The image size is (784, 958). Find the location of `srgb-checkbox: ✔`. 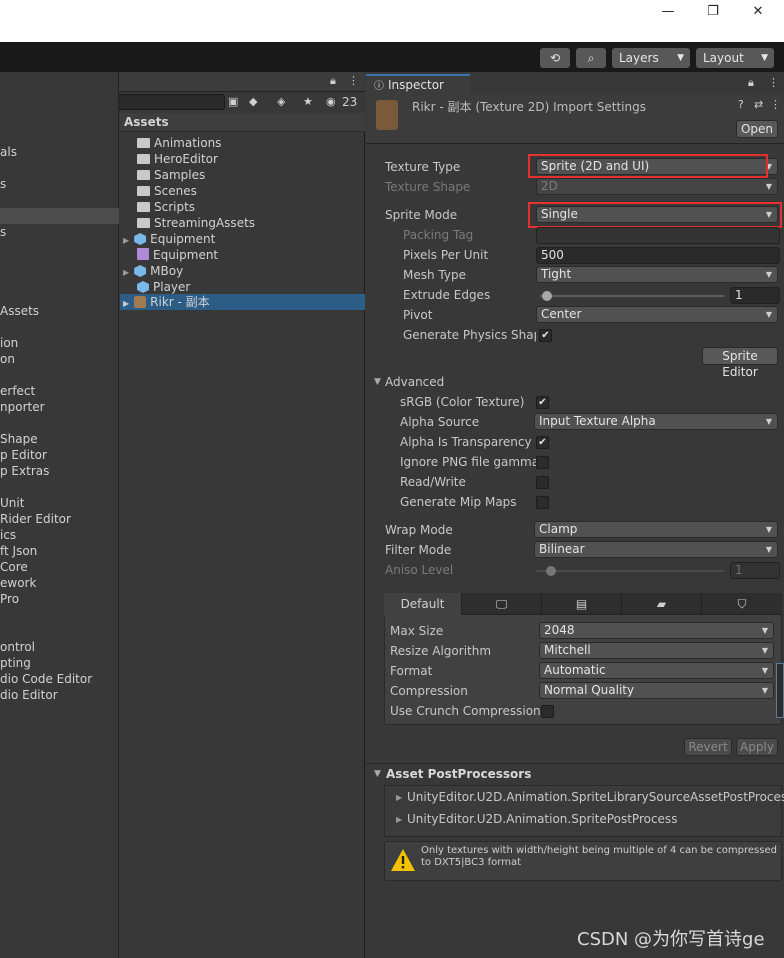

srgb-checkbox: ✔ is located at coordinates (542, 402).